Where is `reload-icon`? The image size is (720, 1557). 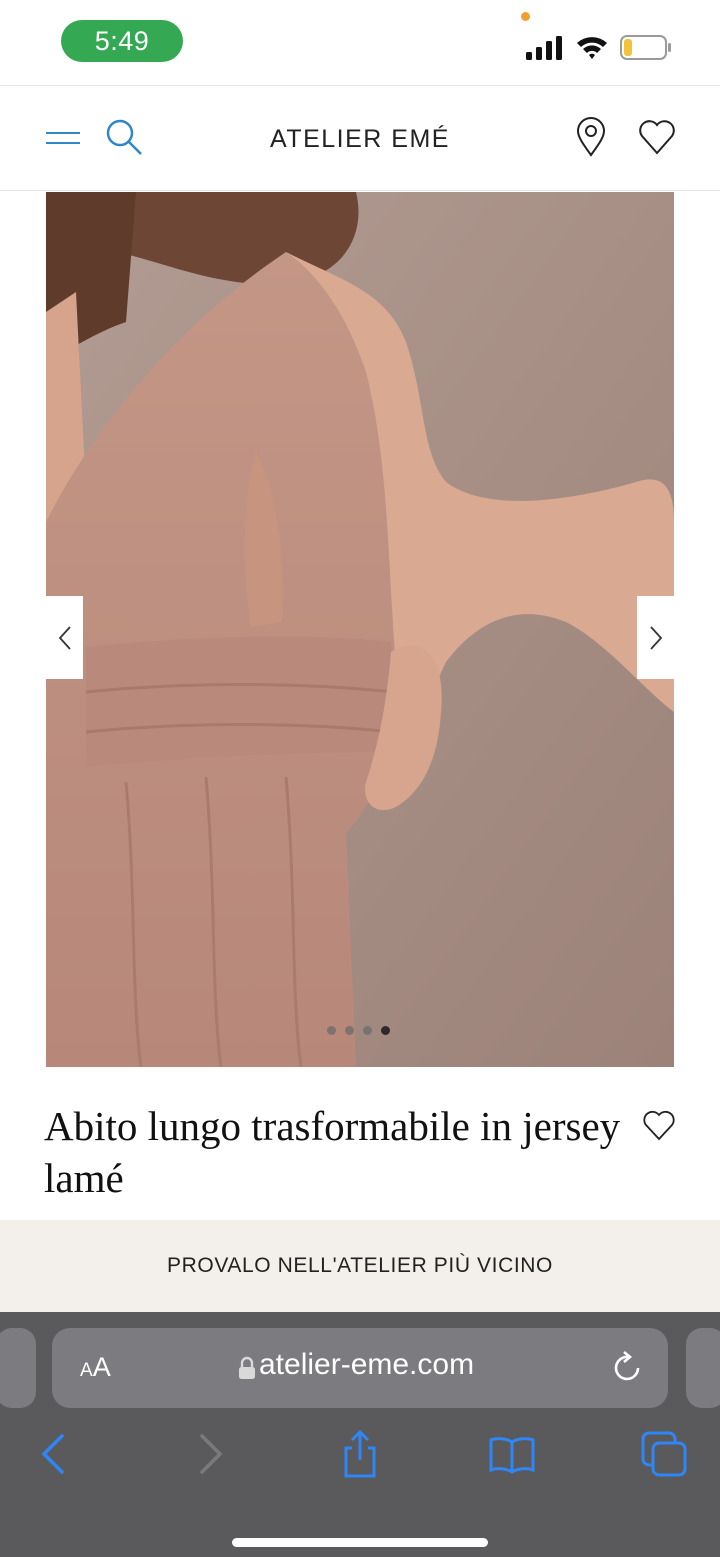 reload-icon is located at coordinates (628, 1367).